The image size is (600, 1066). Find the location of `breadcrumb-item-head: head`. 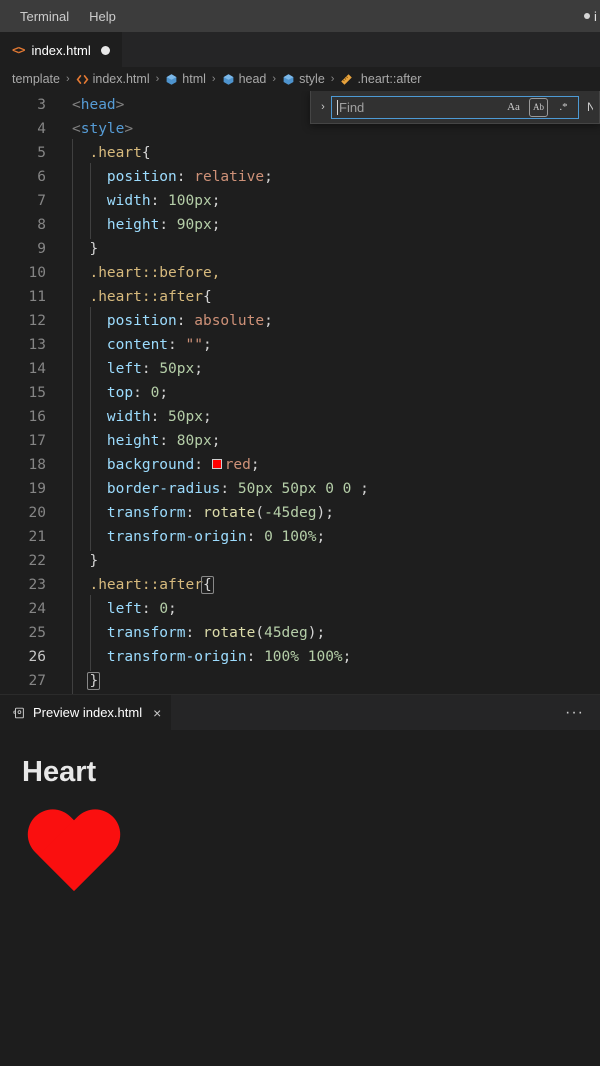

breadcrumb-item-head: head is located at coordinates (244, 79).